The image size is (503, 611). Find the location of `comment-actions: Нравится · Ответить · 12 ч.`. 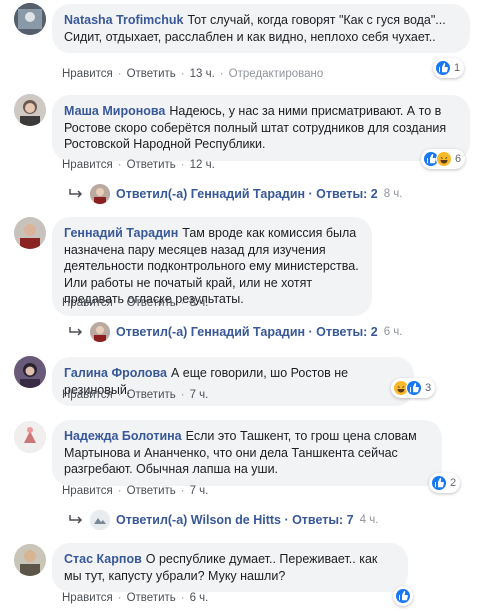

comment-actions: Нравится · Ответить · 12 ч. is located at coordinates (138, 165).